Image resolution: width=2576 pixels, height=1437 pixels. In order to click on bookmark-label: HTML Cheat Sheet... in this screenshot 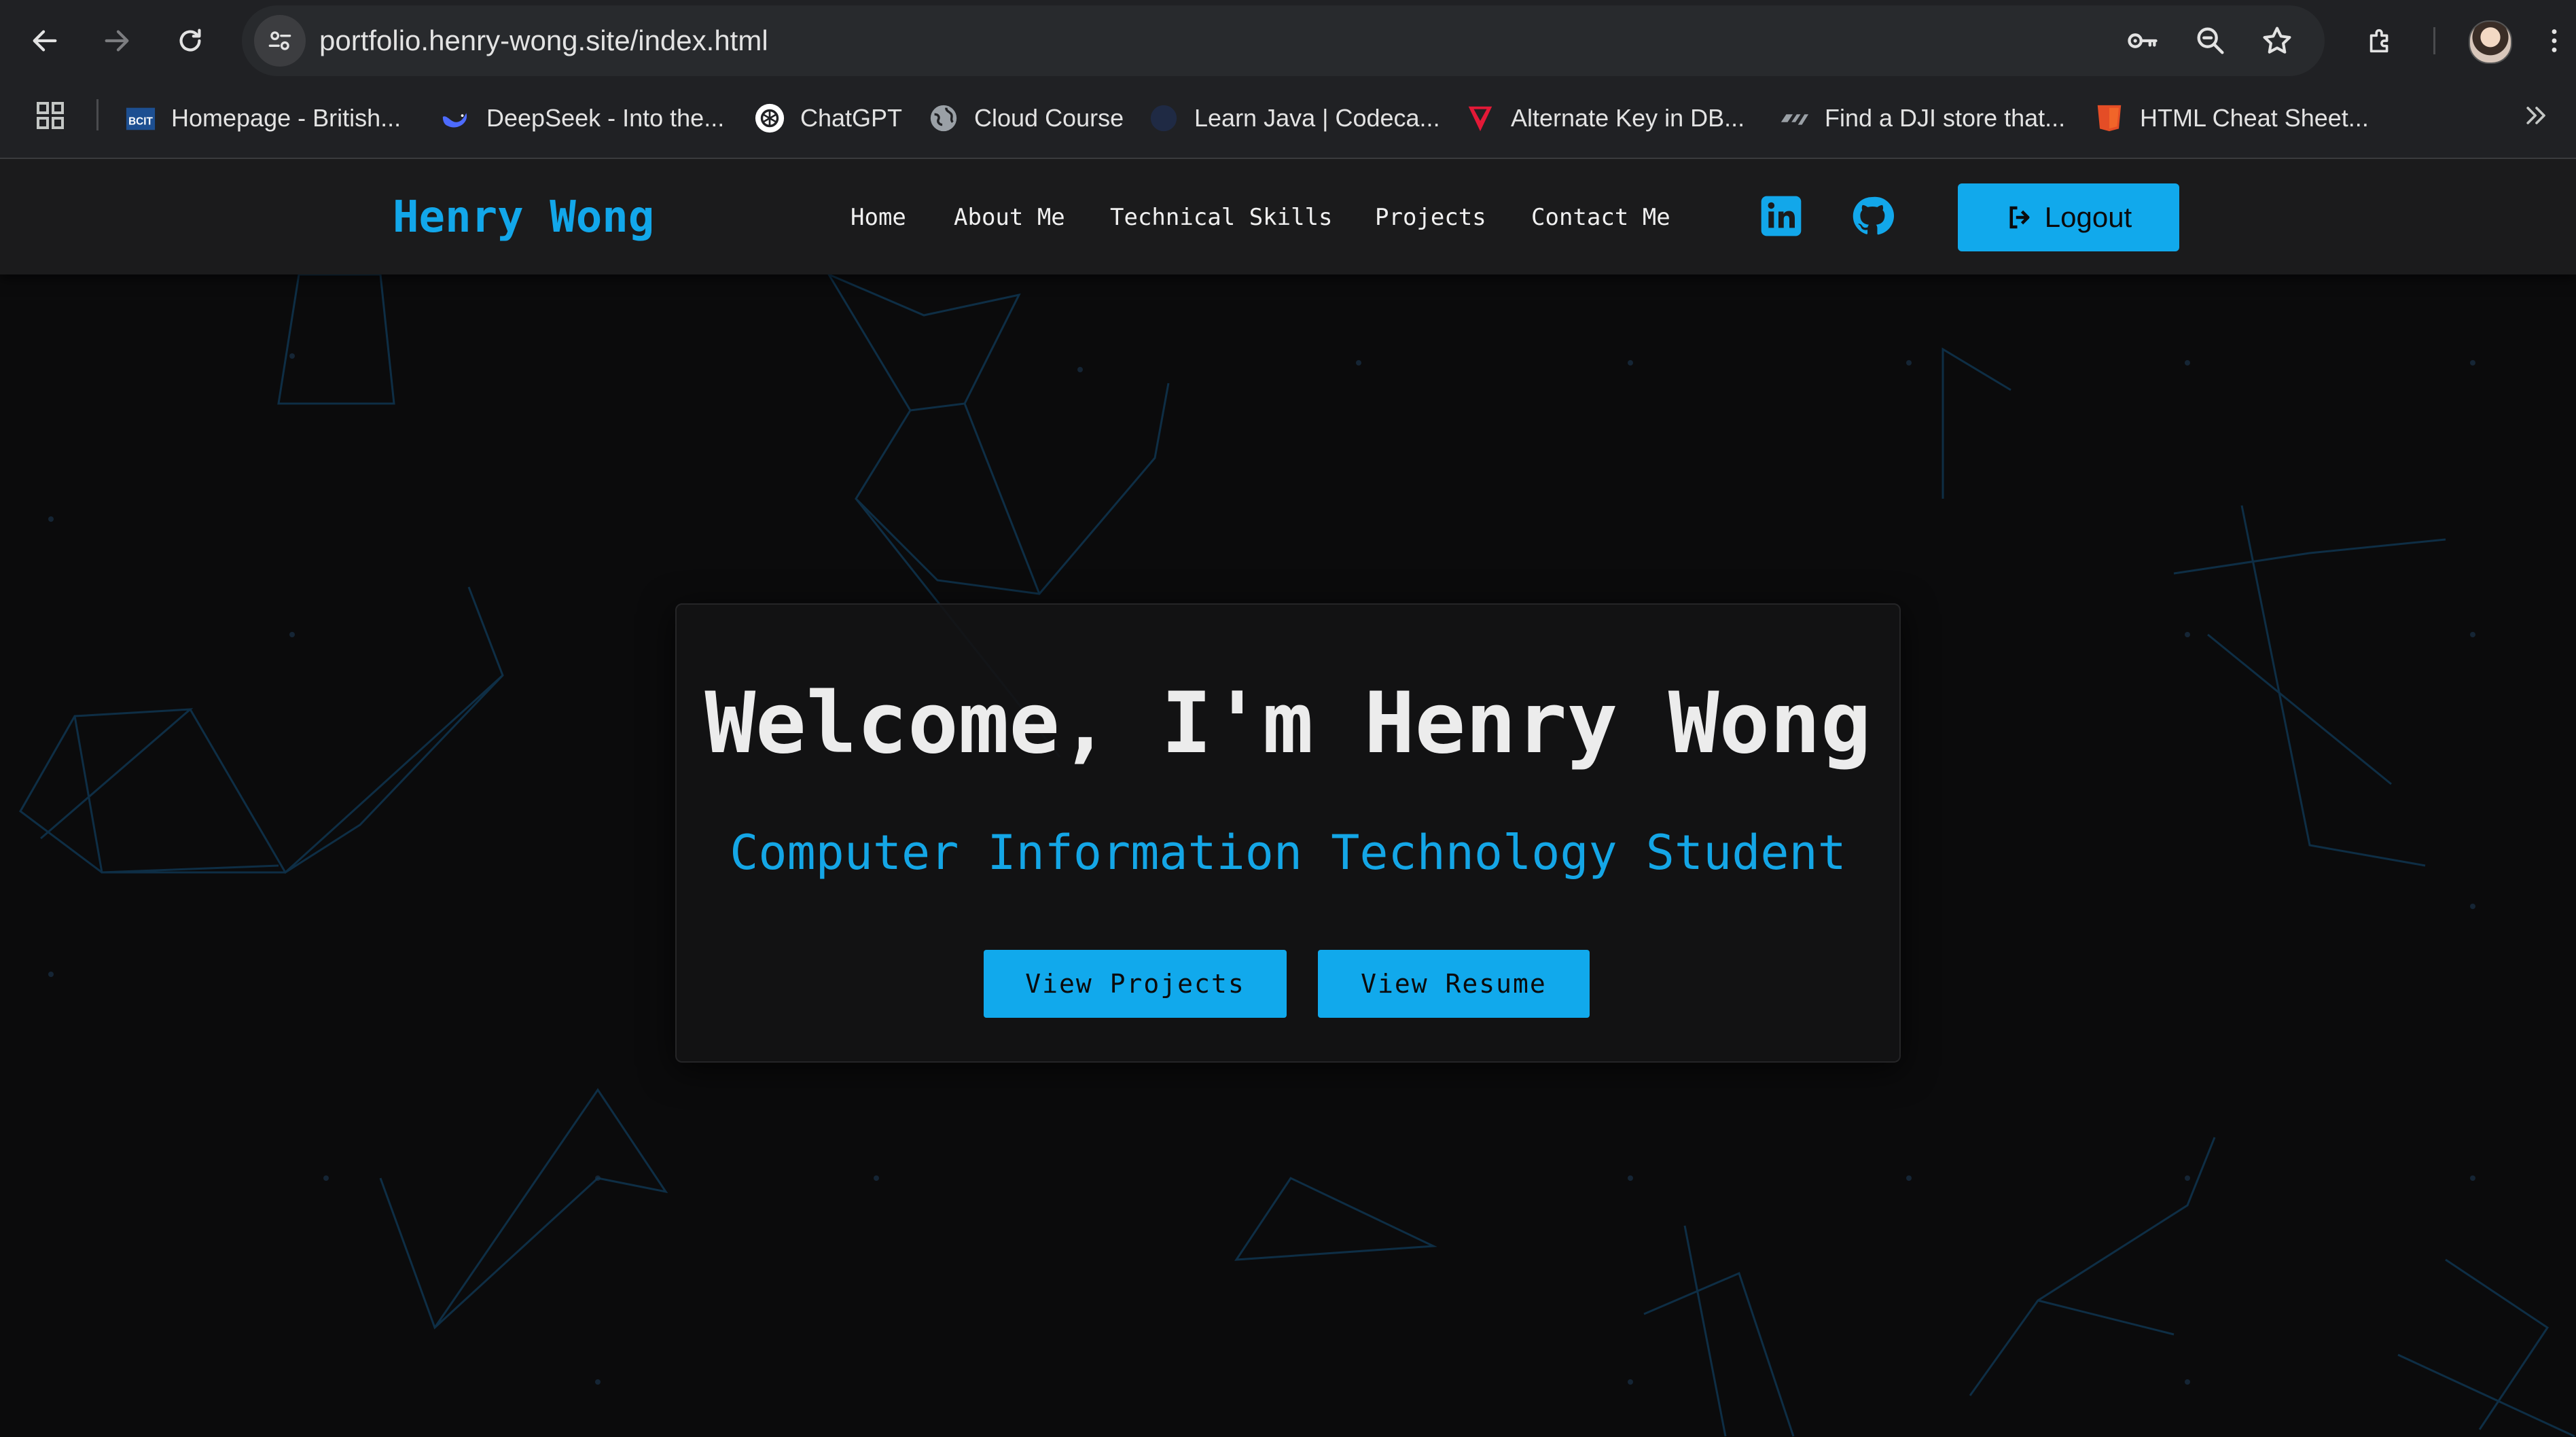, I will do `click(2254, 118)`.